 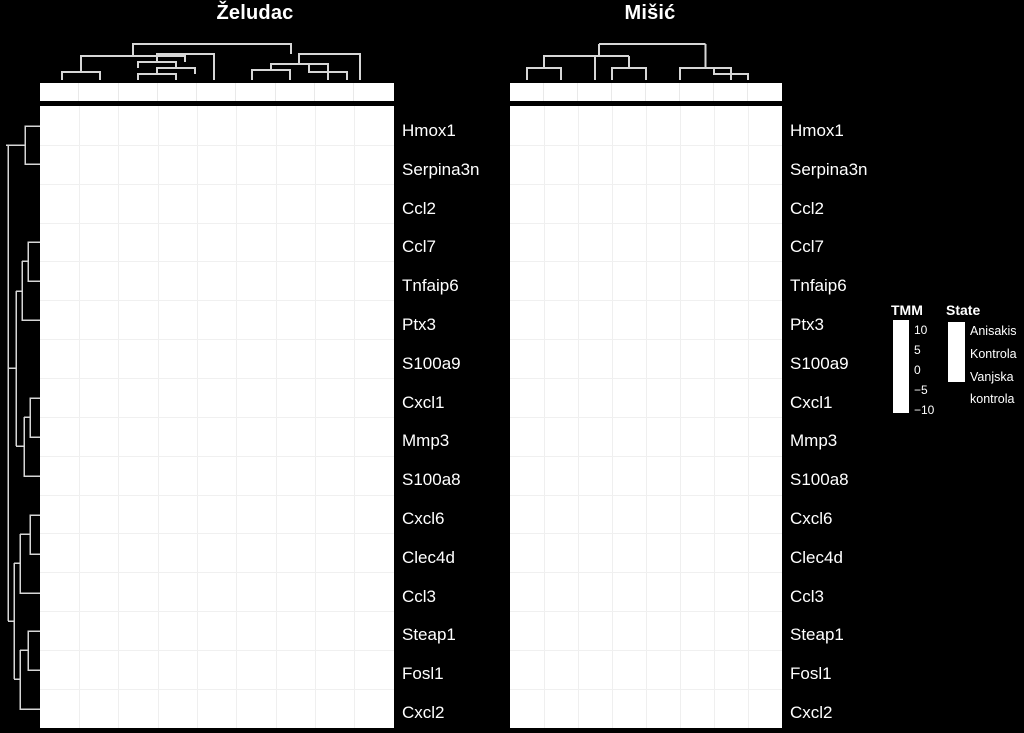 What do you see at coordinates (921, 390) in the screenshot?
I see `tmm-tick-label: −5` at bounding box center [921, 390].